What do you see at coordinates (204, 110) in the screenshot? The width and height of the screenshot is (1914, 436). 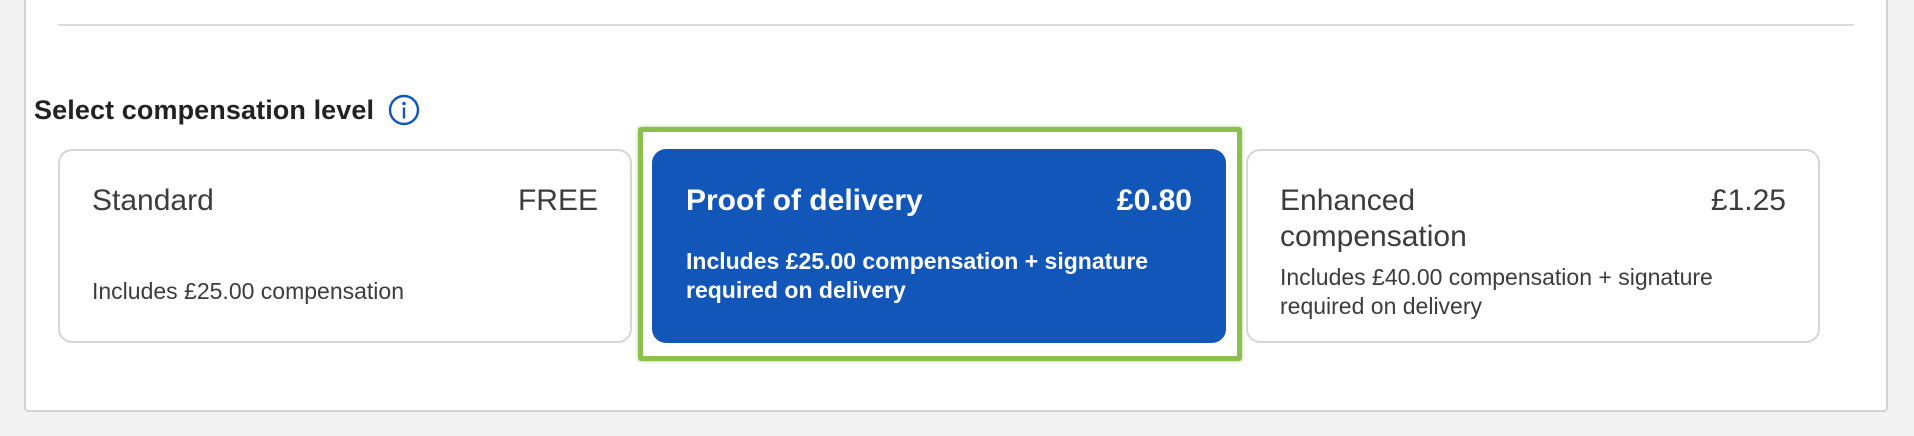 I see `section-title: Select compensation level` at bounding box center [204, 110].